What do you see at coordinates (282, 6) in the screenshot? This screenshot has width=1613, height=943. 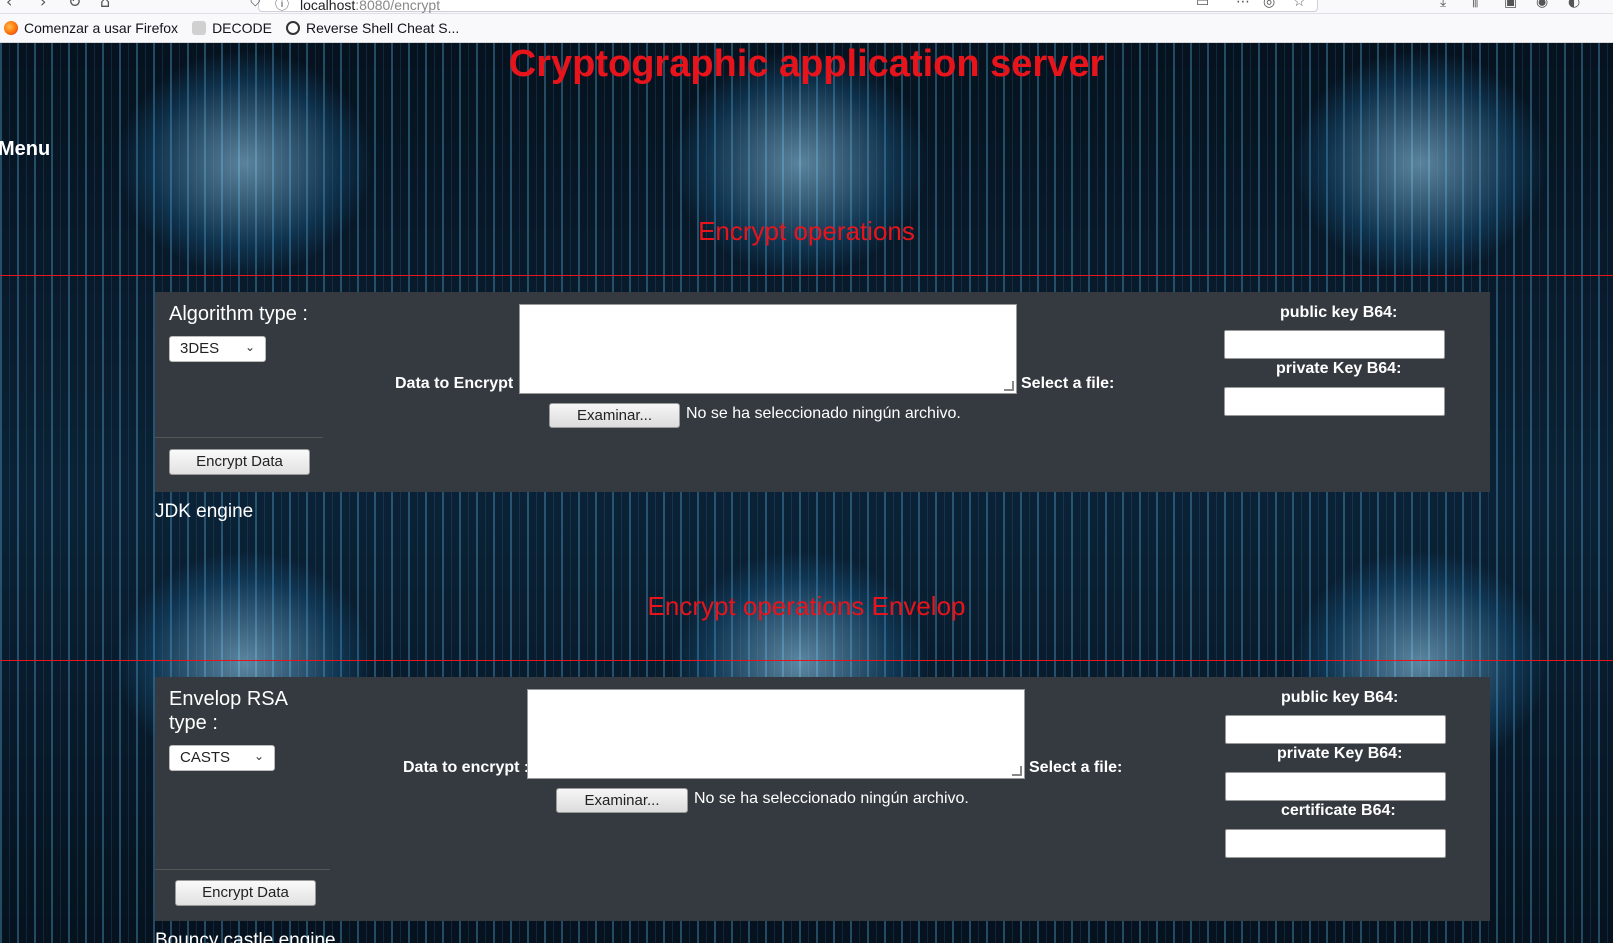 I see `site-info-icon: ⓘ` at bounding box center [282, 6].